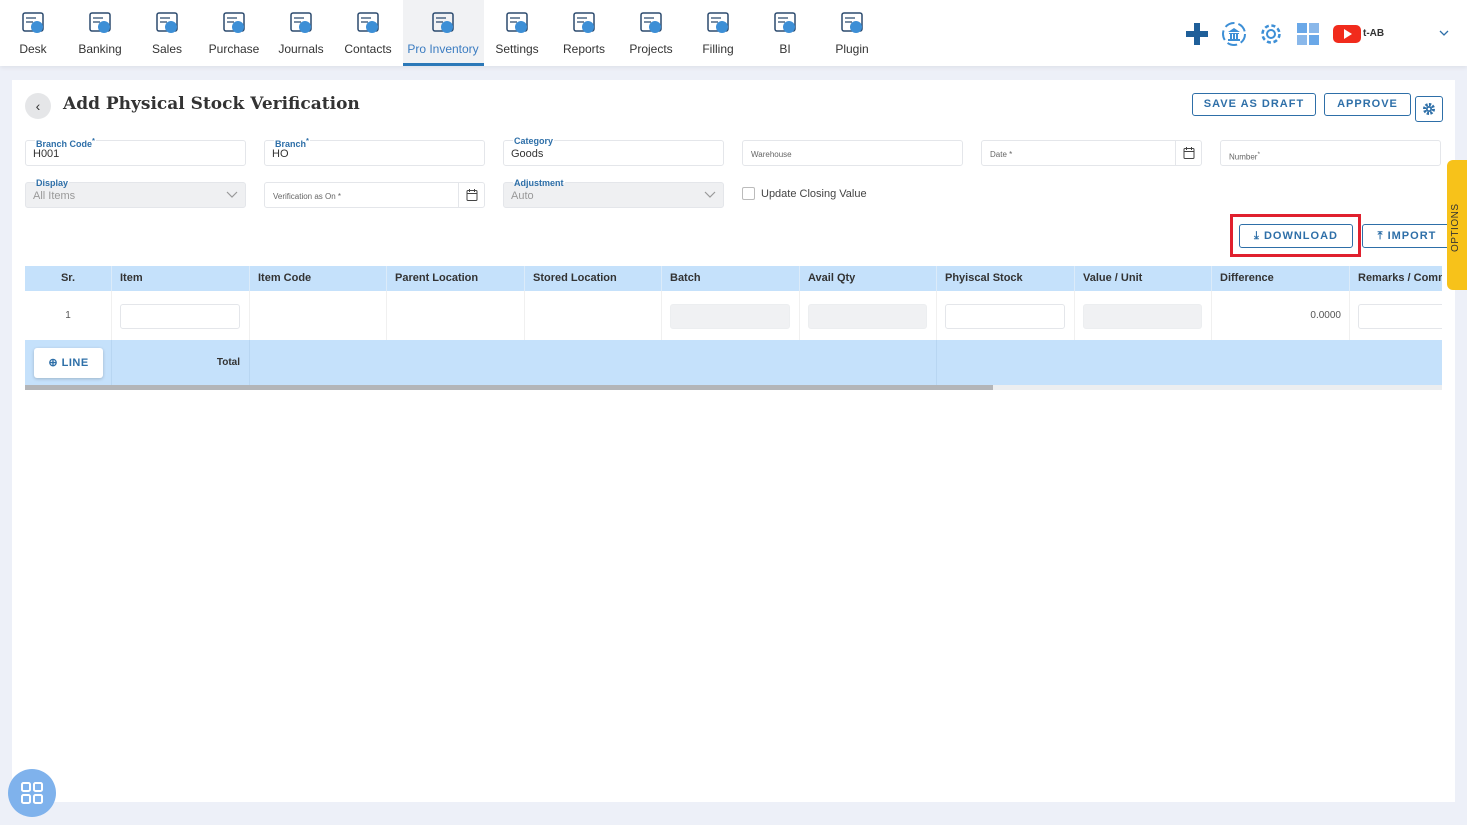  What do you see at coordinates (1281, 278) in the screenshot?
I see `column-header: Difference` at bounding box center [1281, 278].